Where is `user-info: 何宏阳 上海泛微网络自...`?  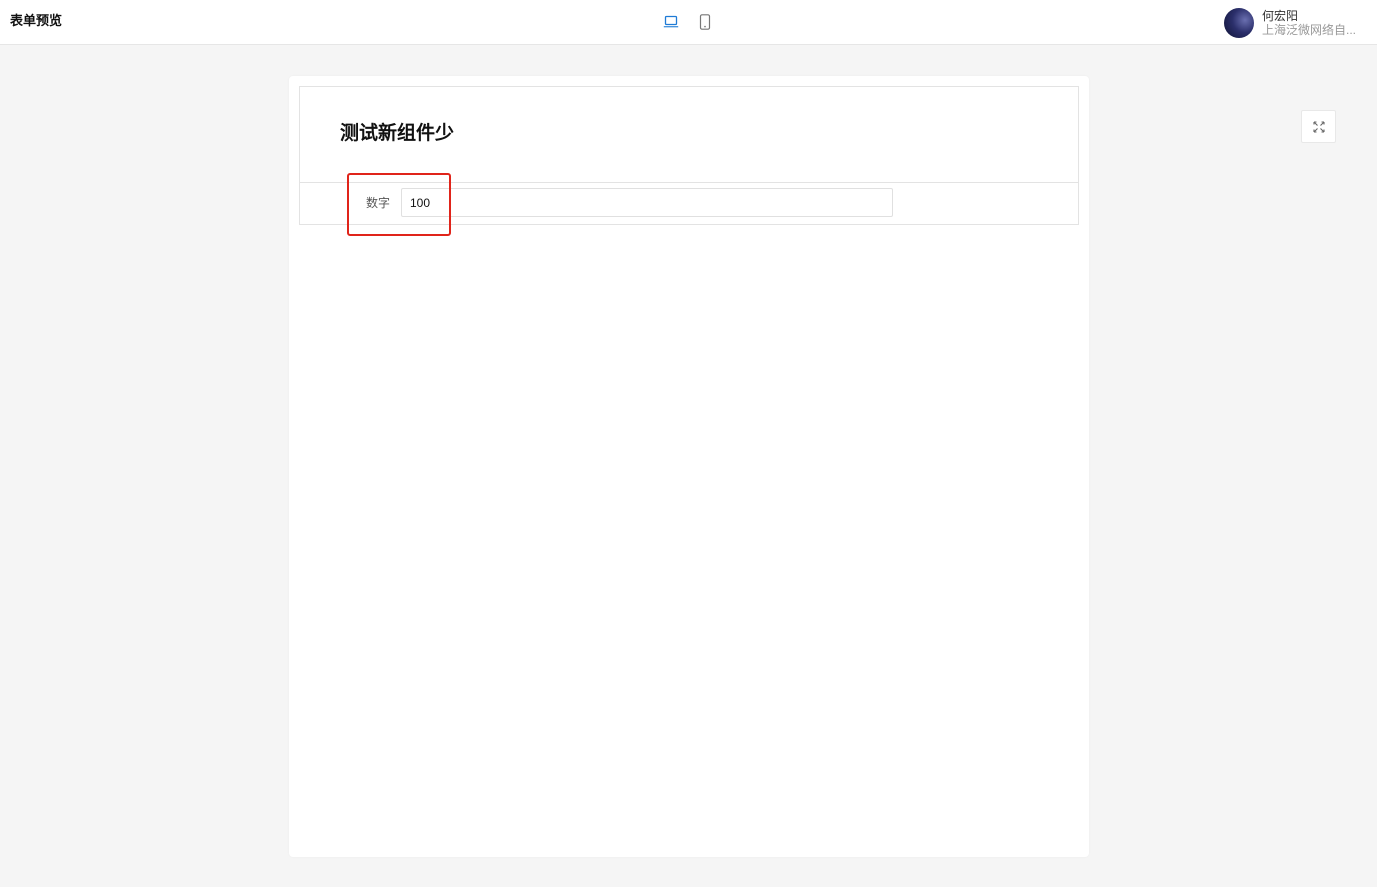 user-info: 何宏阳 上海泛微网络自... is located at coordinates (1312, 23).